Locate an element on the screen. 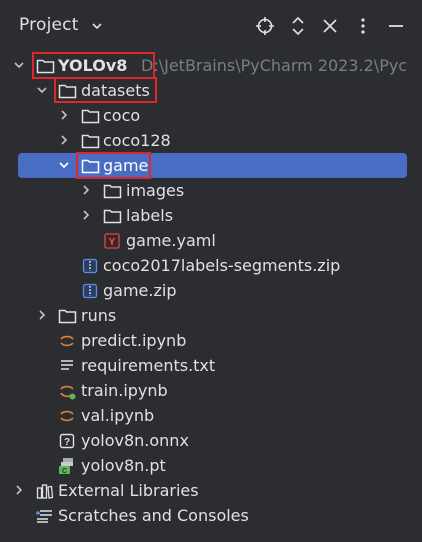 This screenshot has height=542, width=422. close-icon is located at coordinates (330, 26).